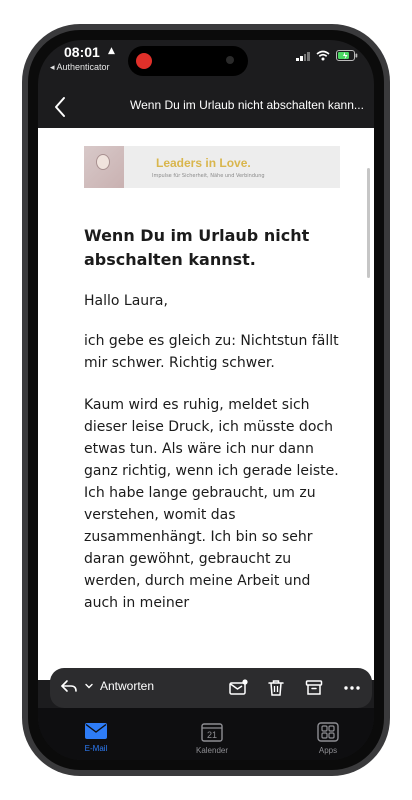 This screenshot has width=412, height=800. I want to click on focus-icon: ▲, so click(111, 51).